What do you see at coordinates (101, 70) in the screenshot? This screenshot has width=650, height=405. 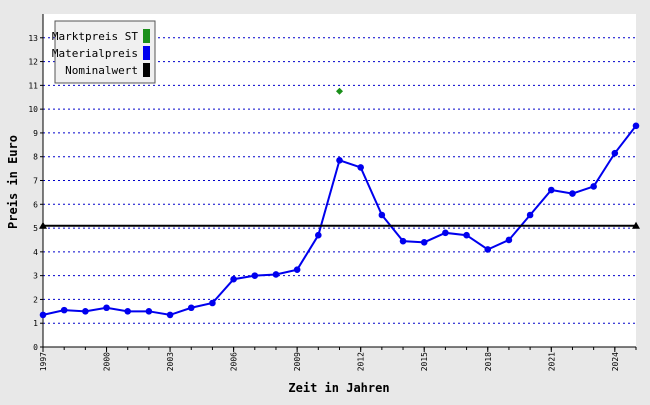 I see `legend-label-nominalwert: Nominalwert` at bounding box center [101, 70].